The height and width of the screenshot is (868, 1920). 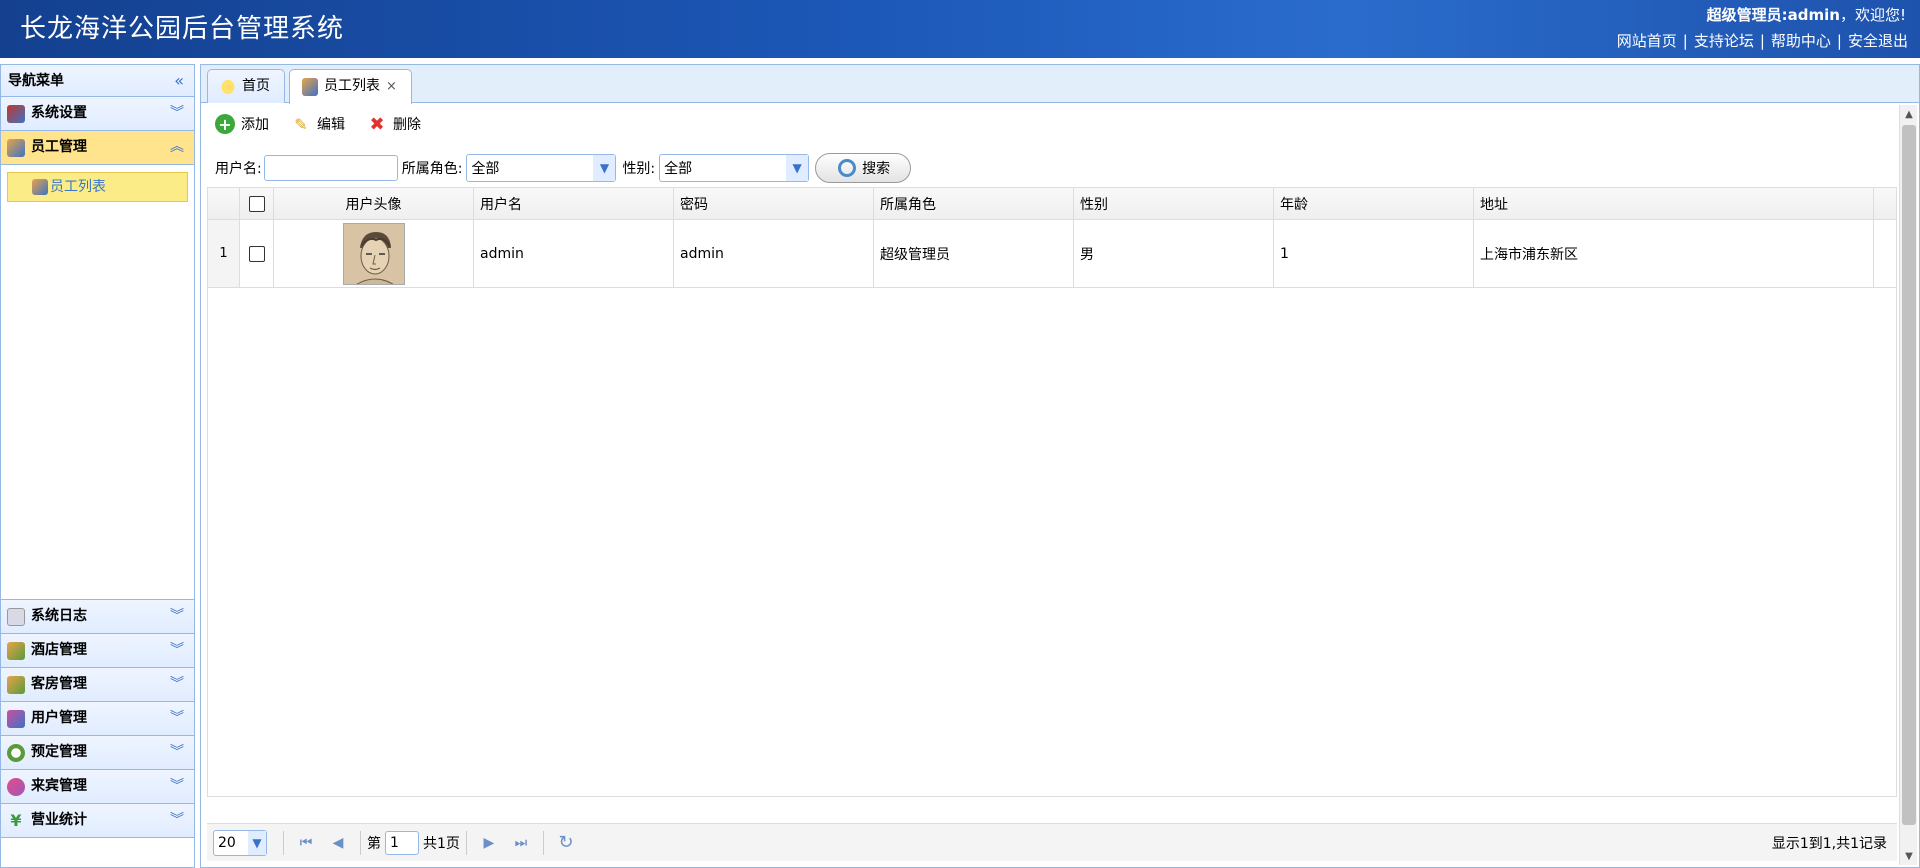 What do you see at coordinates (16, 753) in the screenshot?
I see `booking-icon` at bounding box center [16, 753].